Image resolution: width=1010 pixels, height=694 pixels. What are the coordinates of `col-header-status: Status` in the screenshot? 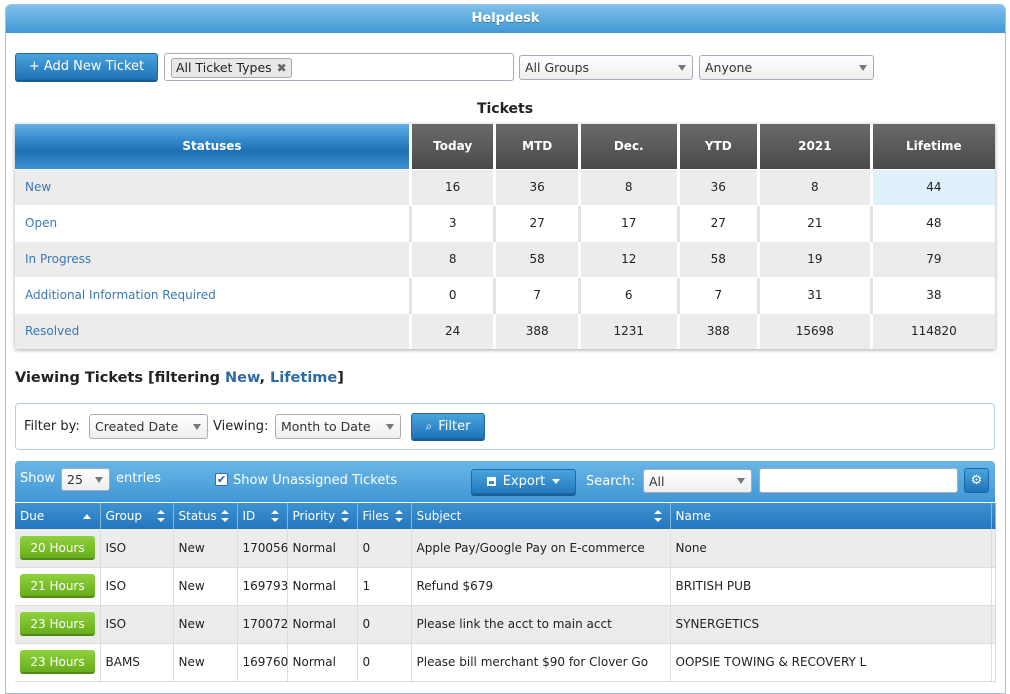 It's located at (205, 516).